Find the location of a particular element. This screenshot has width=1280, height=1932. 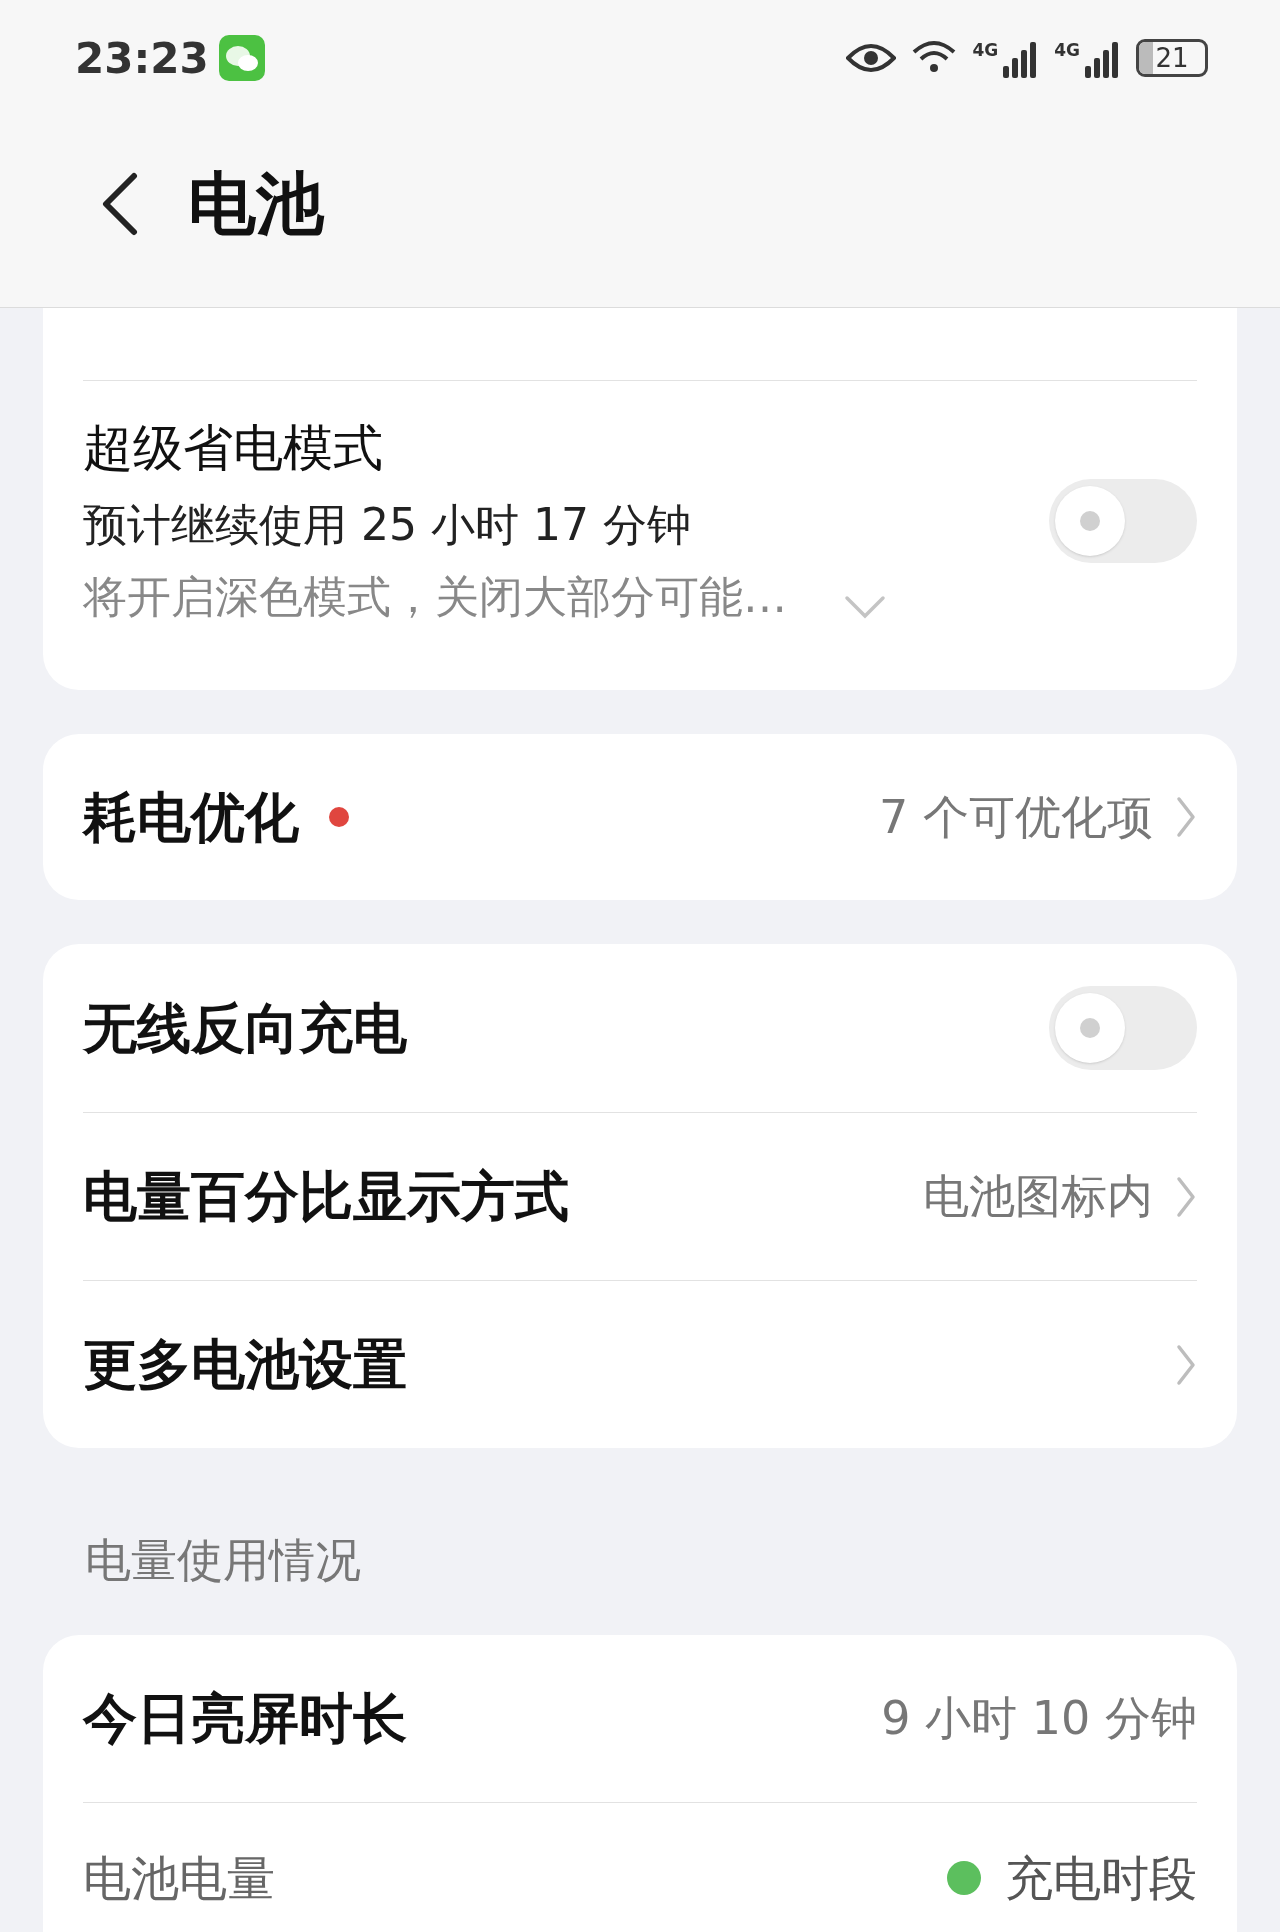

status-time: 23:23 is located at coordinates (142, 58).